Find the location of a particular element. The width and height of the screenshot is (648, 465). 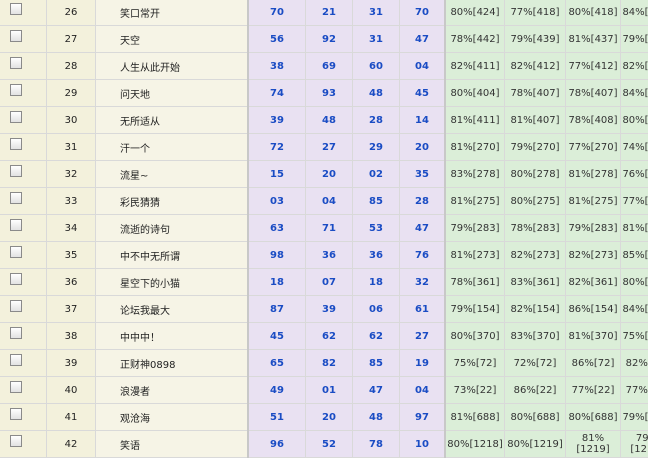

predicted-number: 07 is located at coordinates (329, 282).